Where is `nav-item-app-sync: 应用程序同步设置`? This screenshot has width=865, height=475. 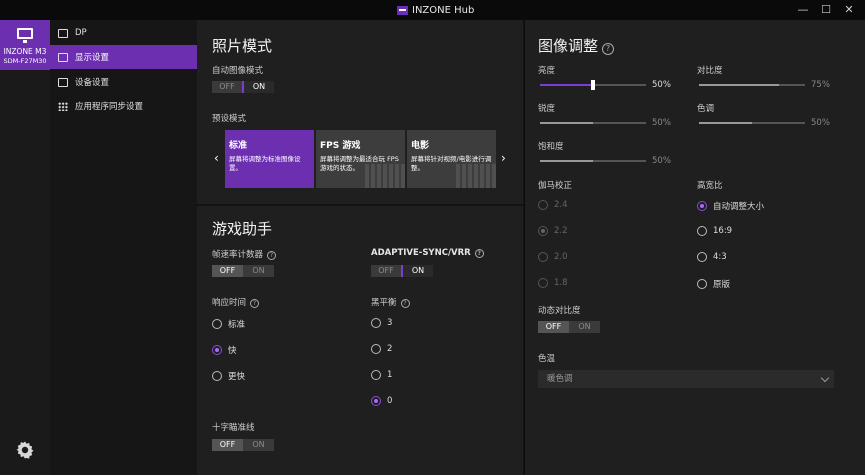 nav-item-app-sync: 应用程序同步设置 is located at coordinates (123, 106).